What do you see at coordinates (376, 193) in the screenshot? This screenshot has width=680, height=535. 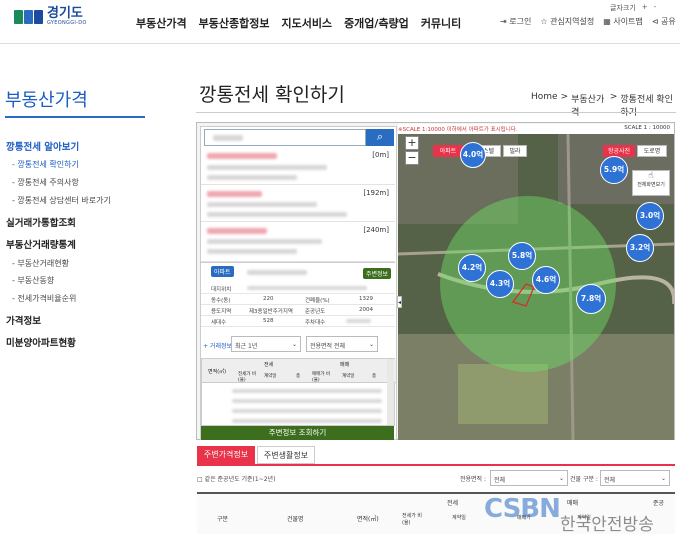 I see `distance-badge: [192m]` at bounding box center [376, 193].